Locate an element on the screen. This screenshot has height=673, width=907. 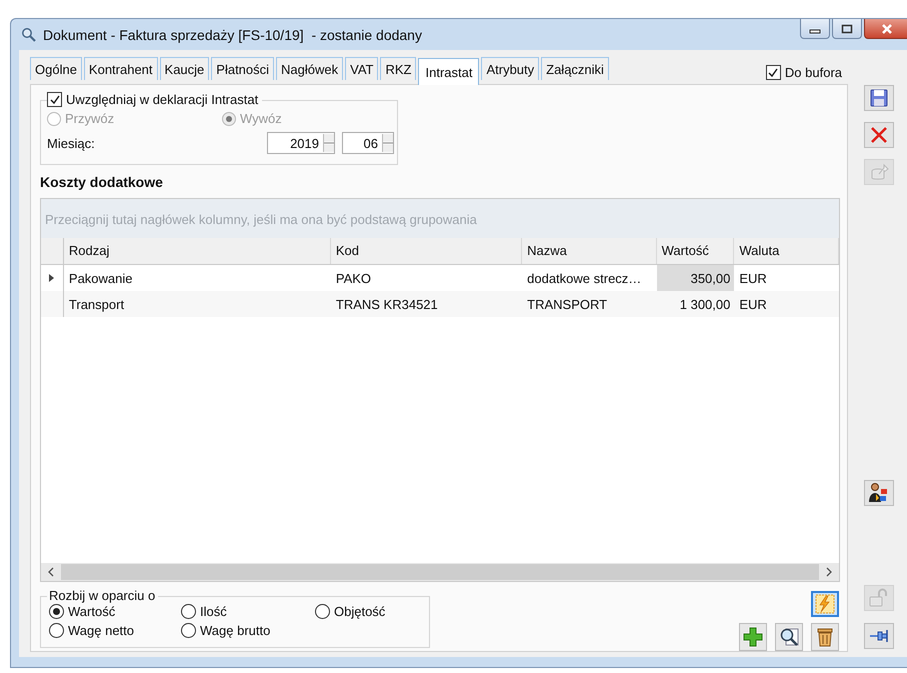
table-cell-text: 1 300,00 is located at coordinates (705, 305).